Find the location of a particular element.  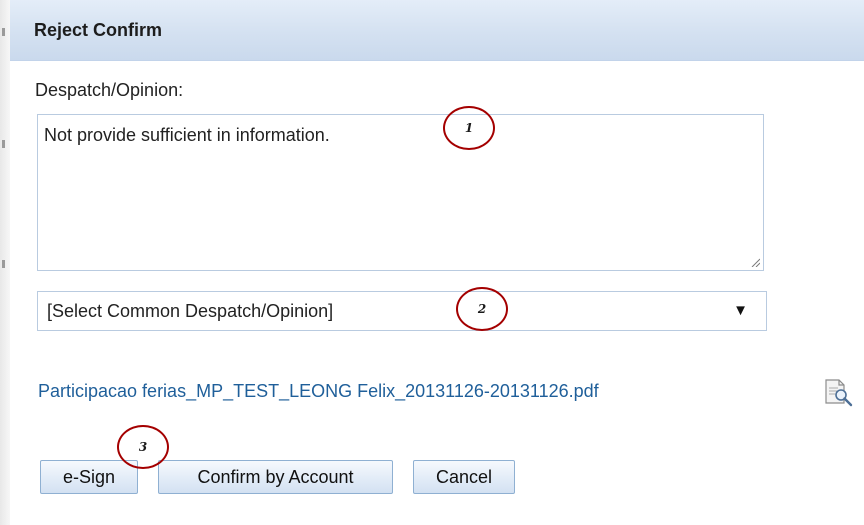

annotation-marker: 2 is located at coordinates (482, 309).